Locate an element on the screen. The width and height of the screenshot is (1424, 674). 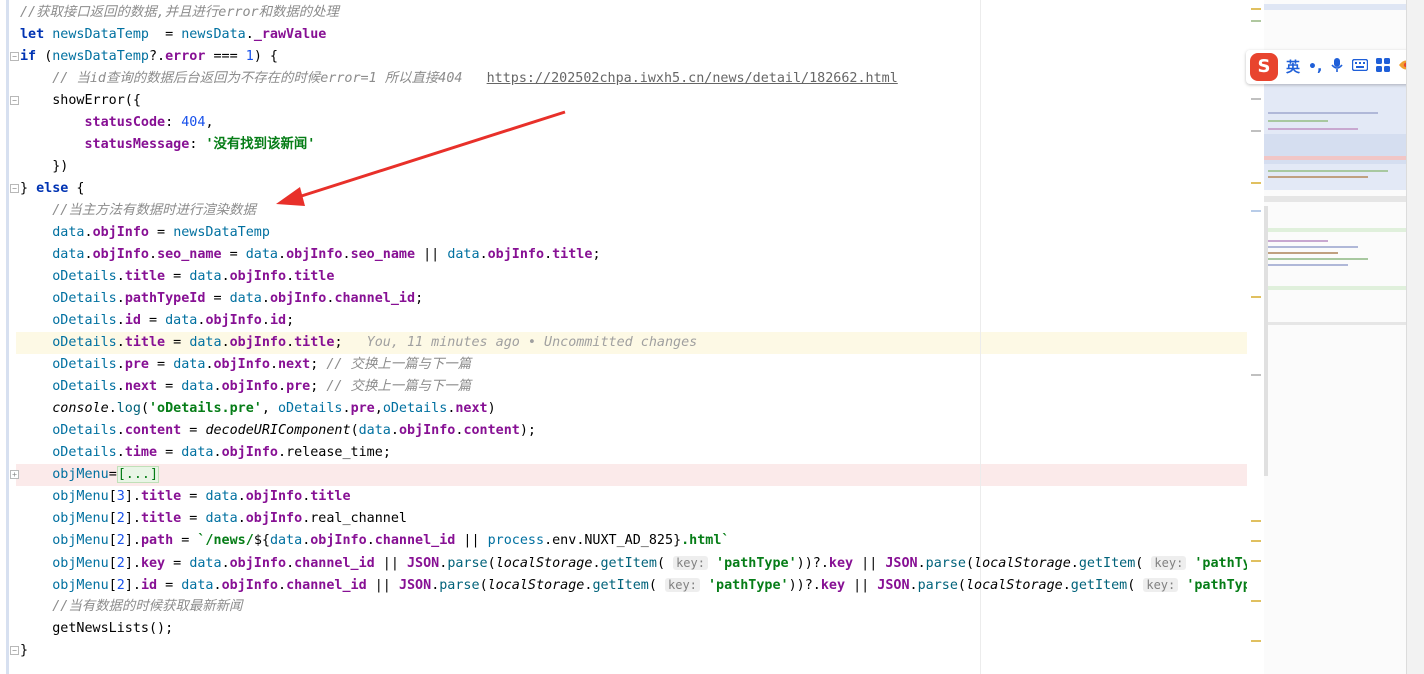
keyboard-icon is located at coordinates (1360, 66).